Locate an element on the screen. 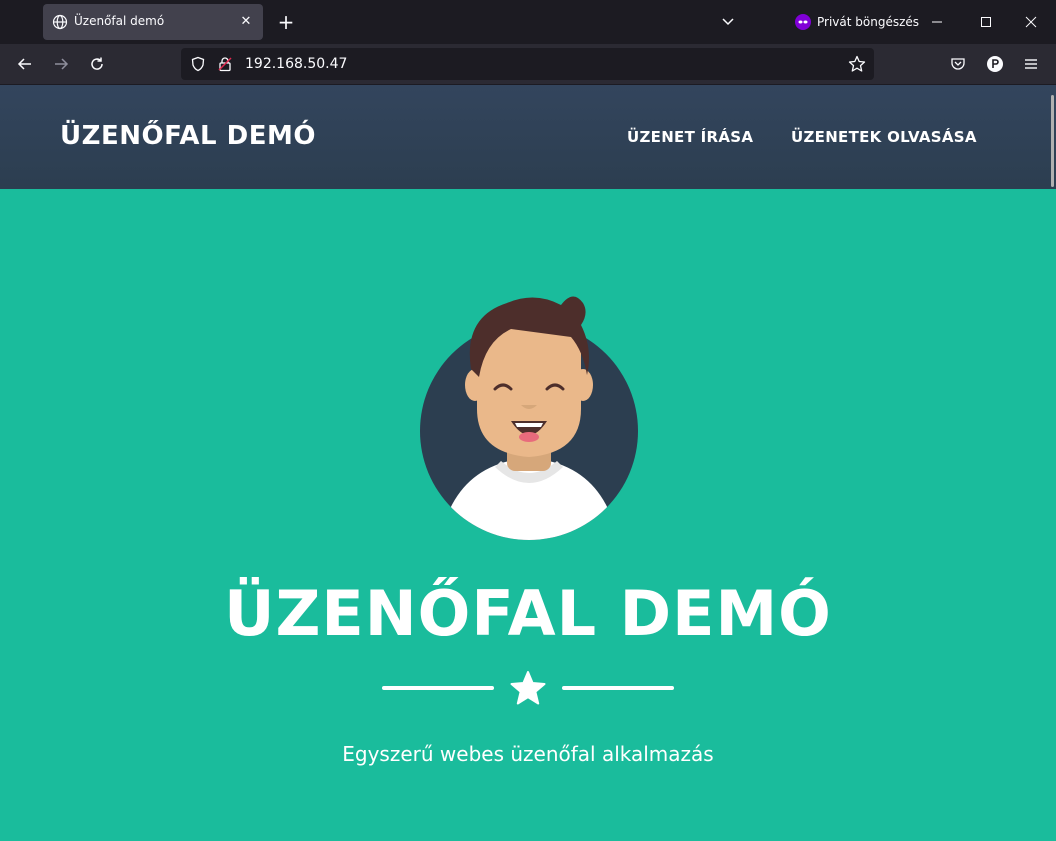 Image resolution: width=1056 pixels, height=841 pixels. arrow-left-icon is located at coordinates (24, 64).